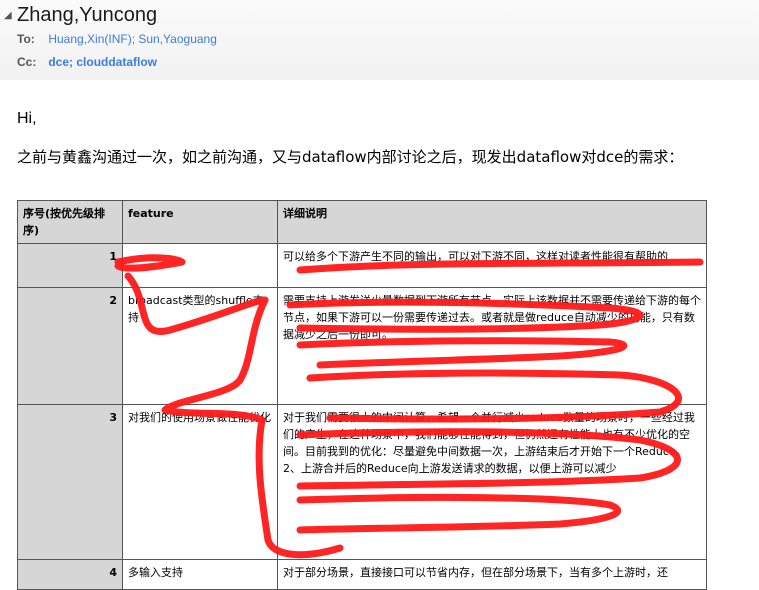  What do you see at coordinates (132, 39) in the screenshot?
I see `to-recipients: Huang,Xin(INF); Sun,Yaoguang` at bounding box center [132, 39].